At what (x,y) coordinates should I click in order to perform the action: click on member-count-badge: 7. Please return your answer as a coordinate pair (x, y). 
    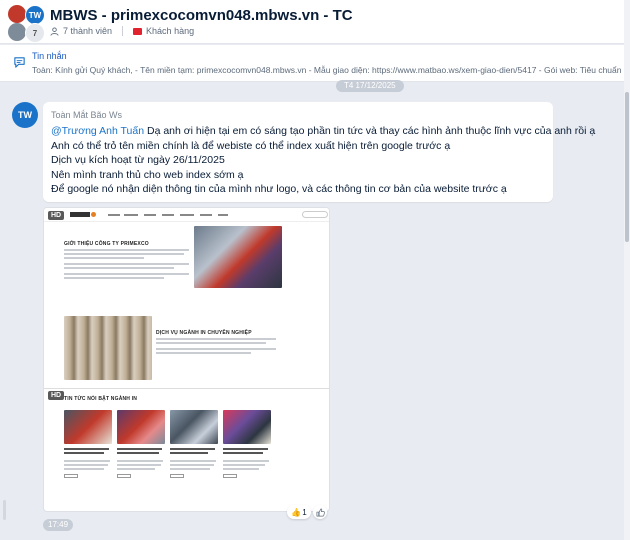
    Looking at the image, I should click on (35, 33).